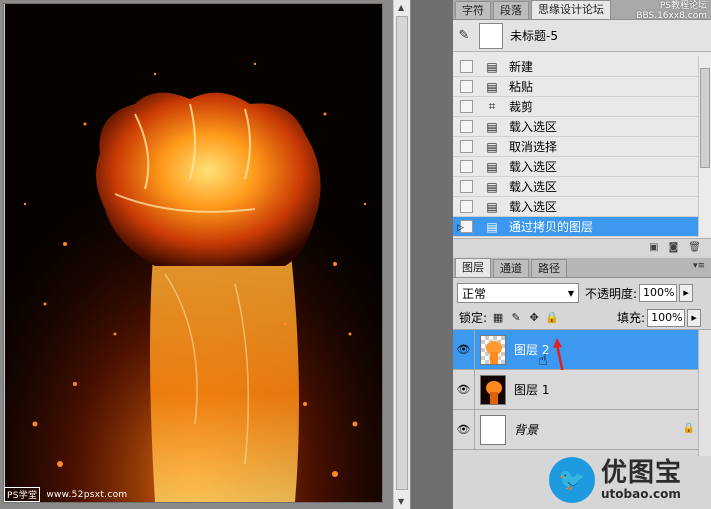  Describe the element at coordinates (582, 357) in the screenshot. I see `layer-row-layer-2: 👁 图层 2 ☝` at that location.